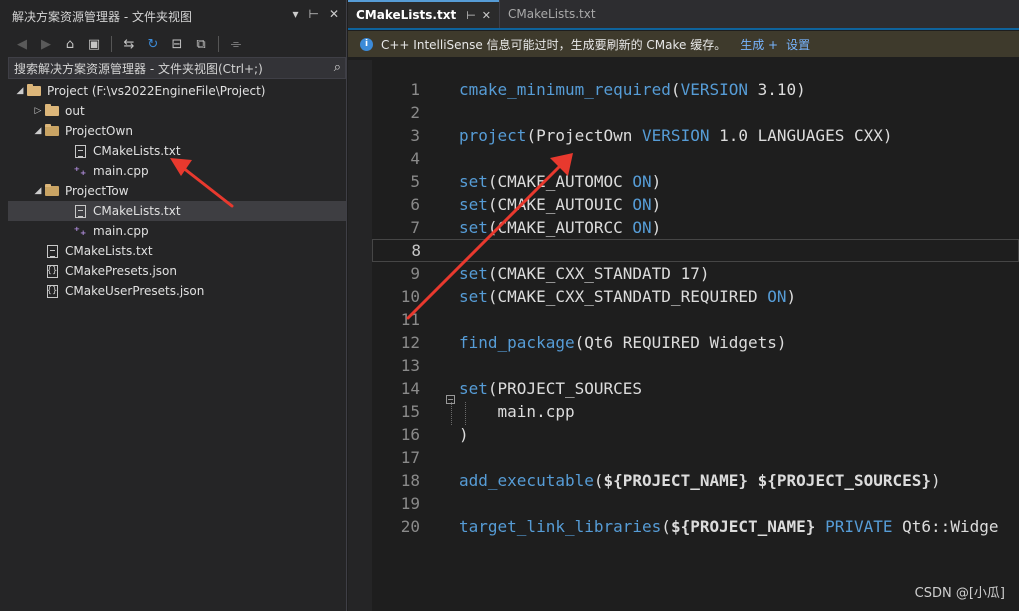 The image size is (1019, 611). I want to click on code-token: (Qt6 REQUIRED Widgets), so click(680, 342).